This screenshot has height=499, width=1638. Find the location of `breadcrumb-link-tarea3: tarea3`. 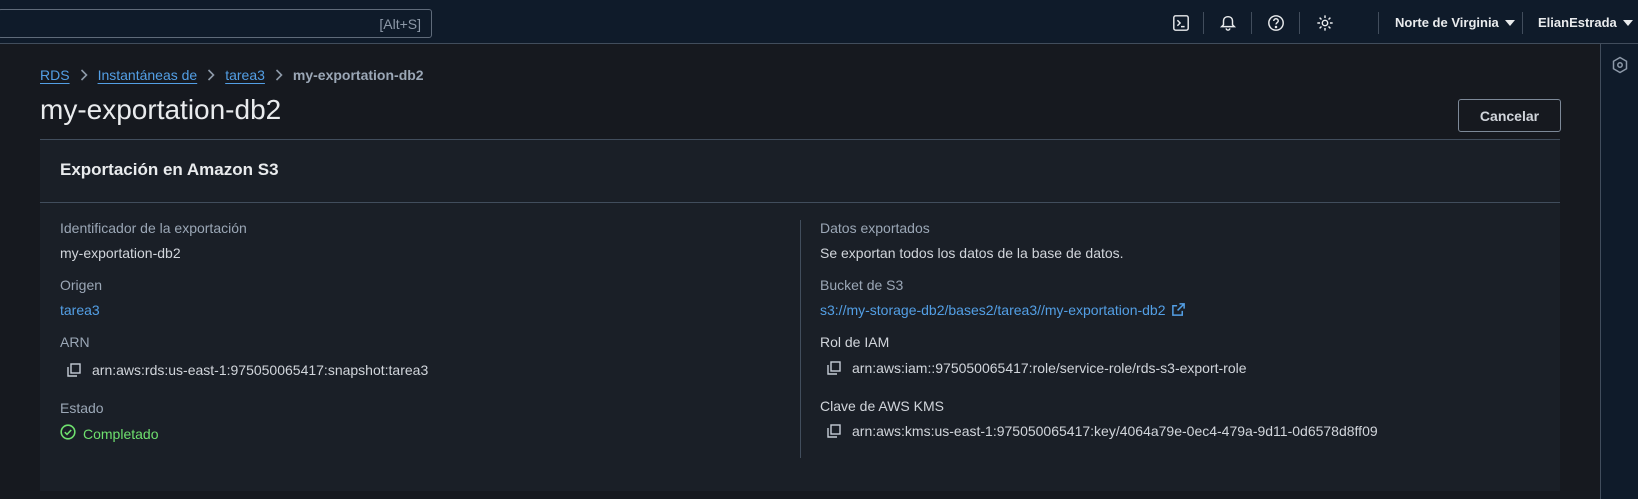

breadcrumb-link-tarea3: tarea3 is located at coordinates (245, 75).